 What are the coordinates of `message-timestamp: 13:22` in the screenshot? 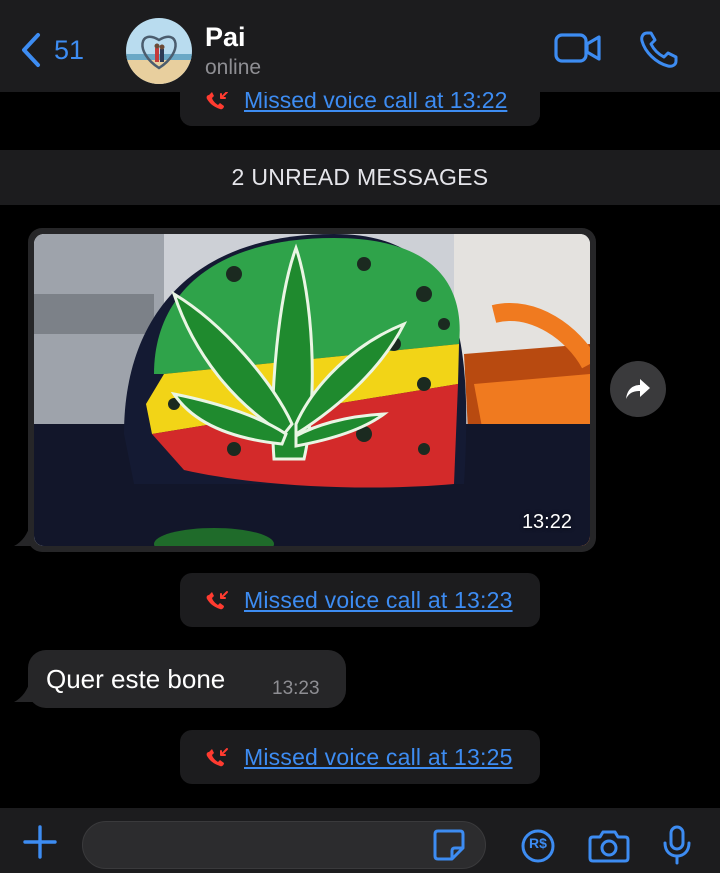 It's located at (546, 522).